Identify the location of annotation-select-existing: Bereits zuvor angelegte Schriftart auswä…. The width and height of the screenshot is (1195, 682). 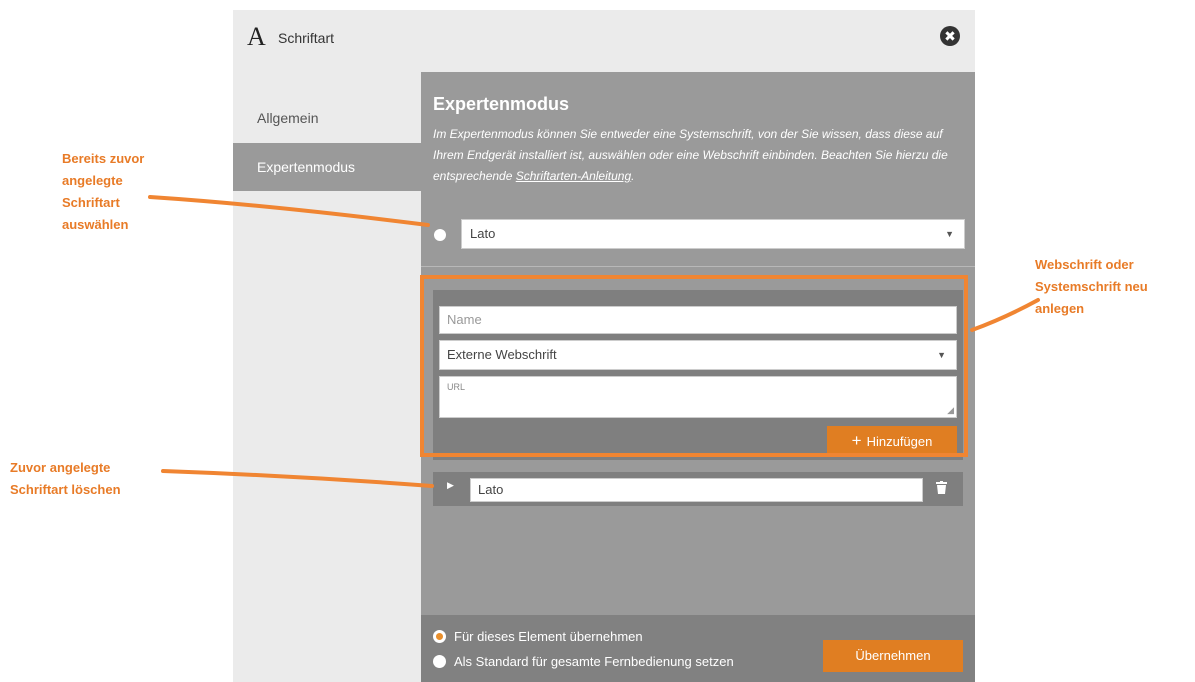
(103, 191).